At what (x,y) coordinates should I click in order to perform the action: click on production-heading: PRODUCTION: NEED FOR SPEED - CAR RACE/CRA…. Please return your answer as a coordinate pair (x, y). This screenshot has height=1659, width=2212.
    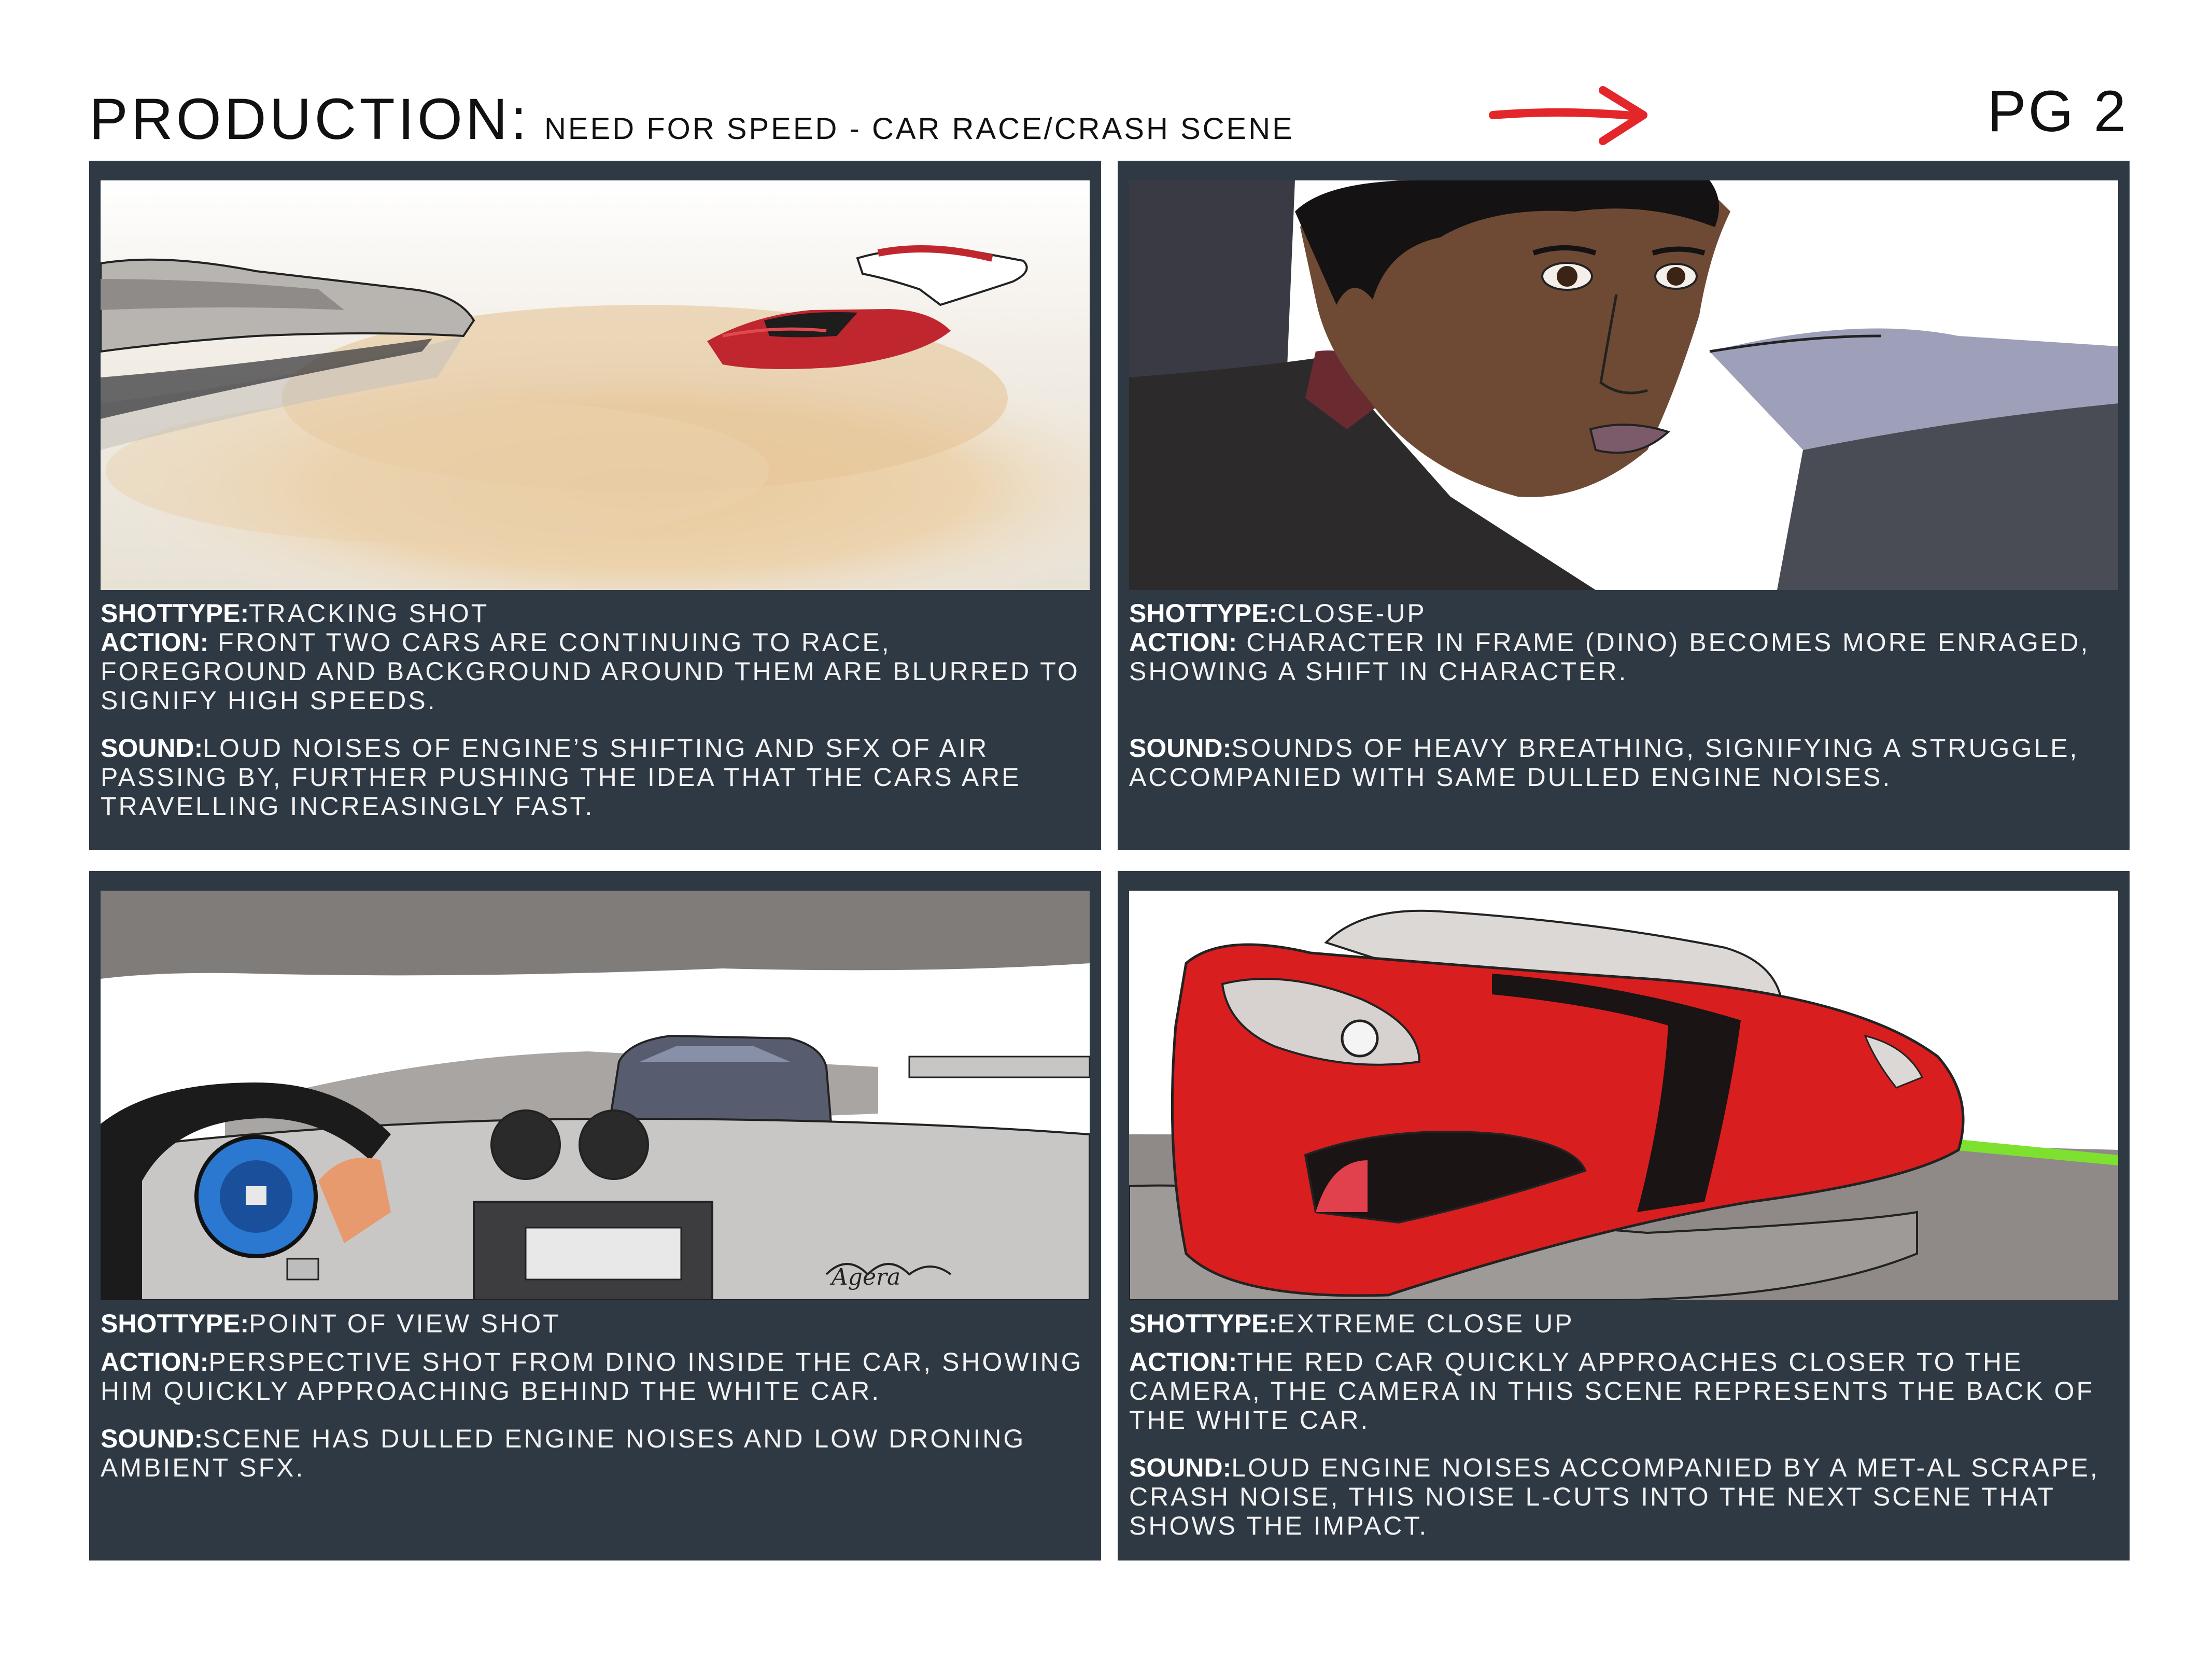
    Looking at the image, I should click on (691, 119).